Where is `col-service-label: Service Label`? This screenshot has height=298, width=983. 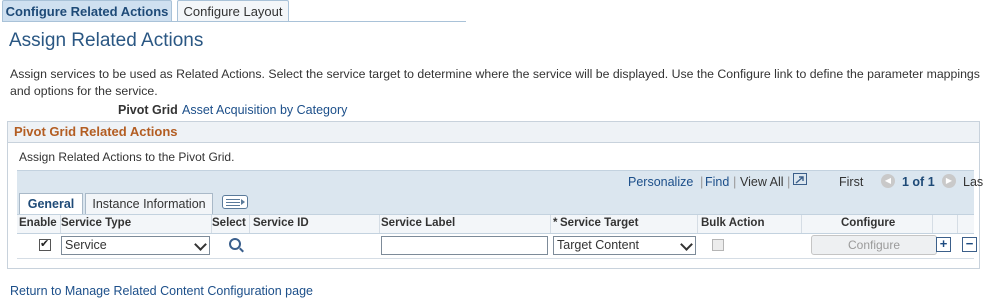
col-service-label: Service Label is located at coordinates (418, 223).